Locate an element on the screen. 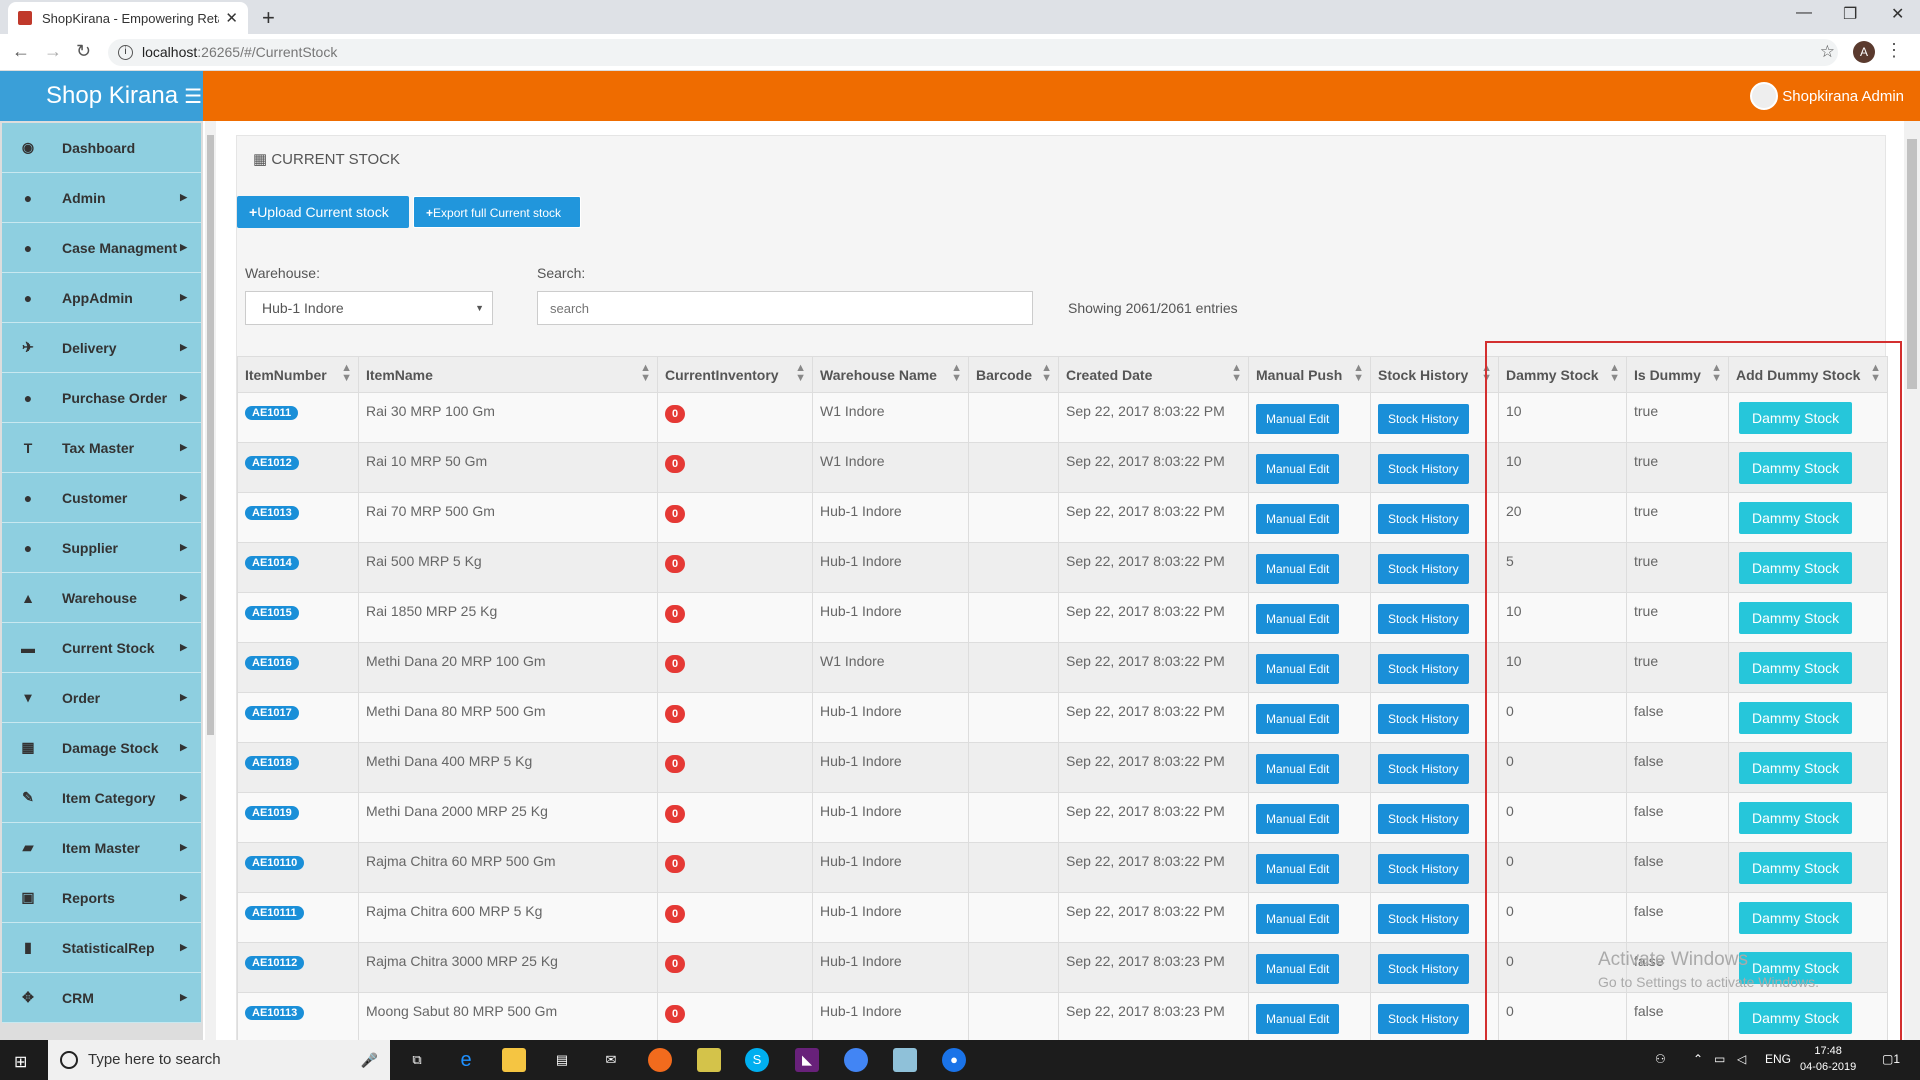  chevron-up-icon: ⌃ is located at coordinates (1698, 1059).